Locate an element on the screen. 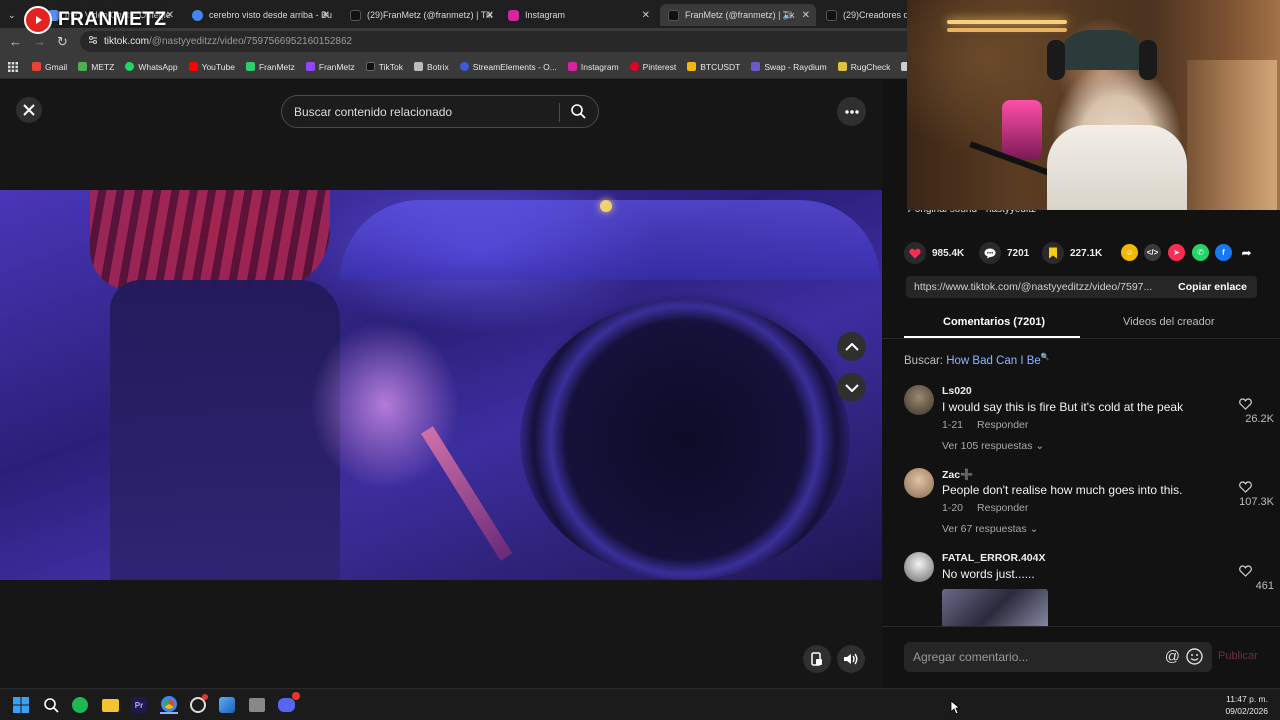 This screenshot has width=1280, height=720. string-lights is located at coordinates (1007, 22).